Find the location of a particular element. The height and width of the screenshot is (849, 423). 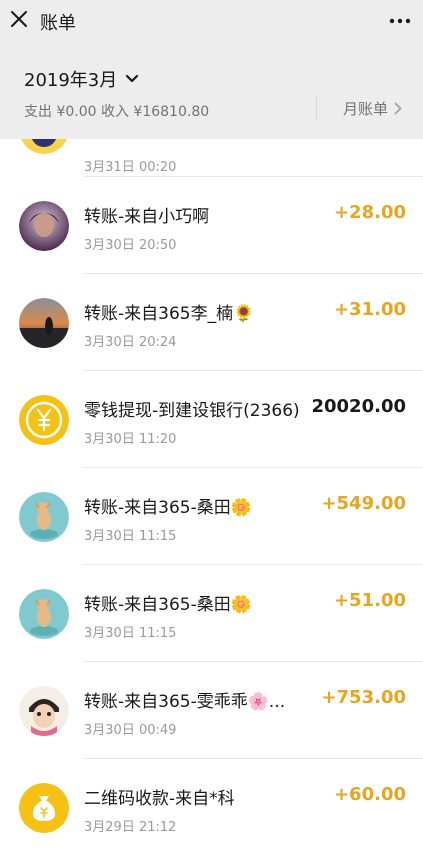

transaction-title: 二维码收款-来自*科 is located at coordinates (159, 799).